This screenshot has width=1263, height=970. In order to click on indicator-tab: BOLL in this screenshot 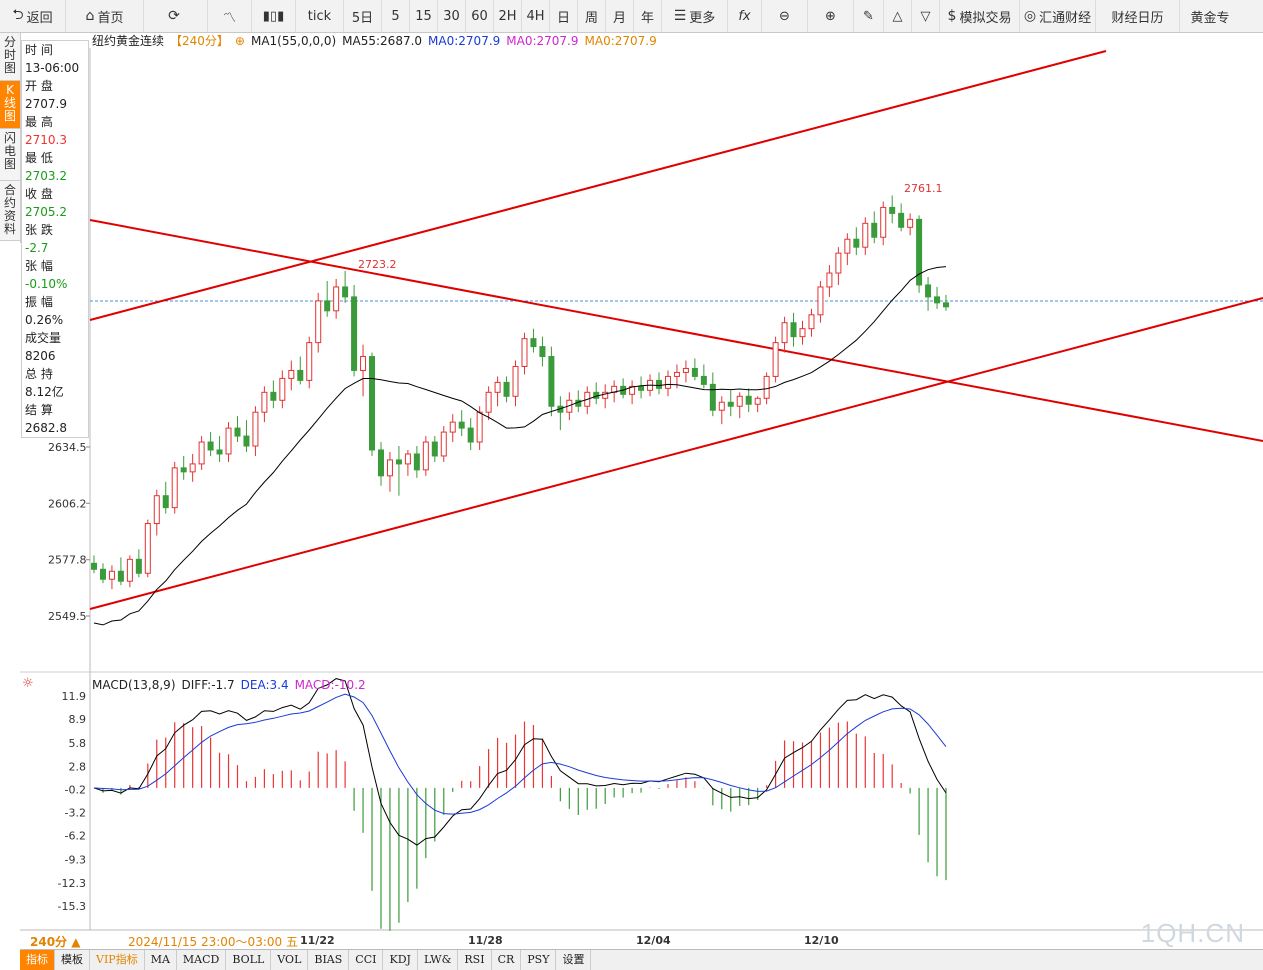, I will do `click(249, 960)`.